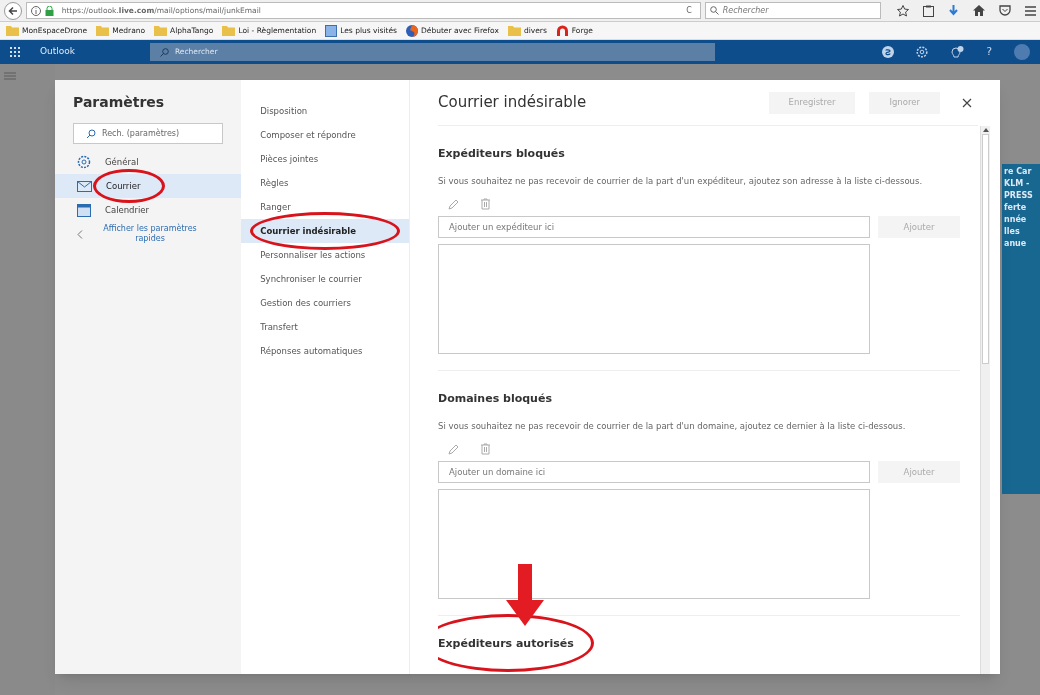 This screenshot has width=1040, height=695. I want to click on scrollbar, so click(985, 400).